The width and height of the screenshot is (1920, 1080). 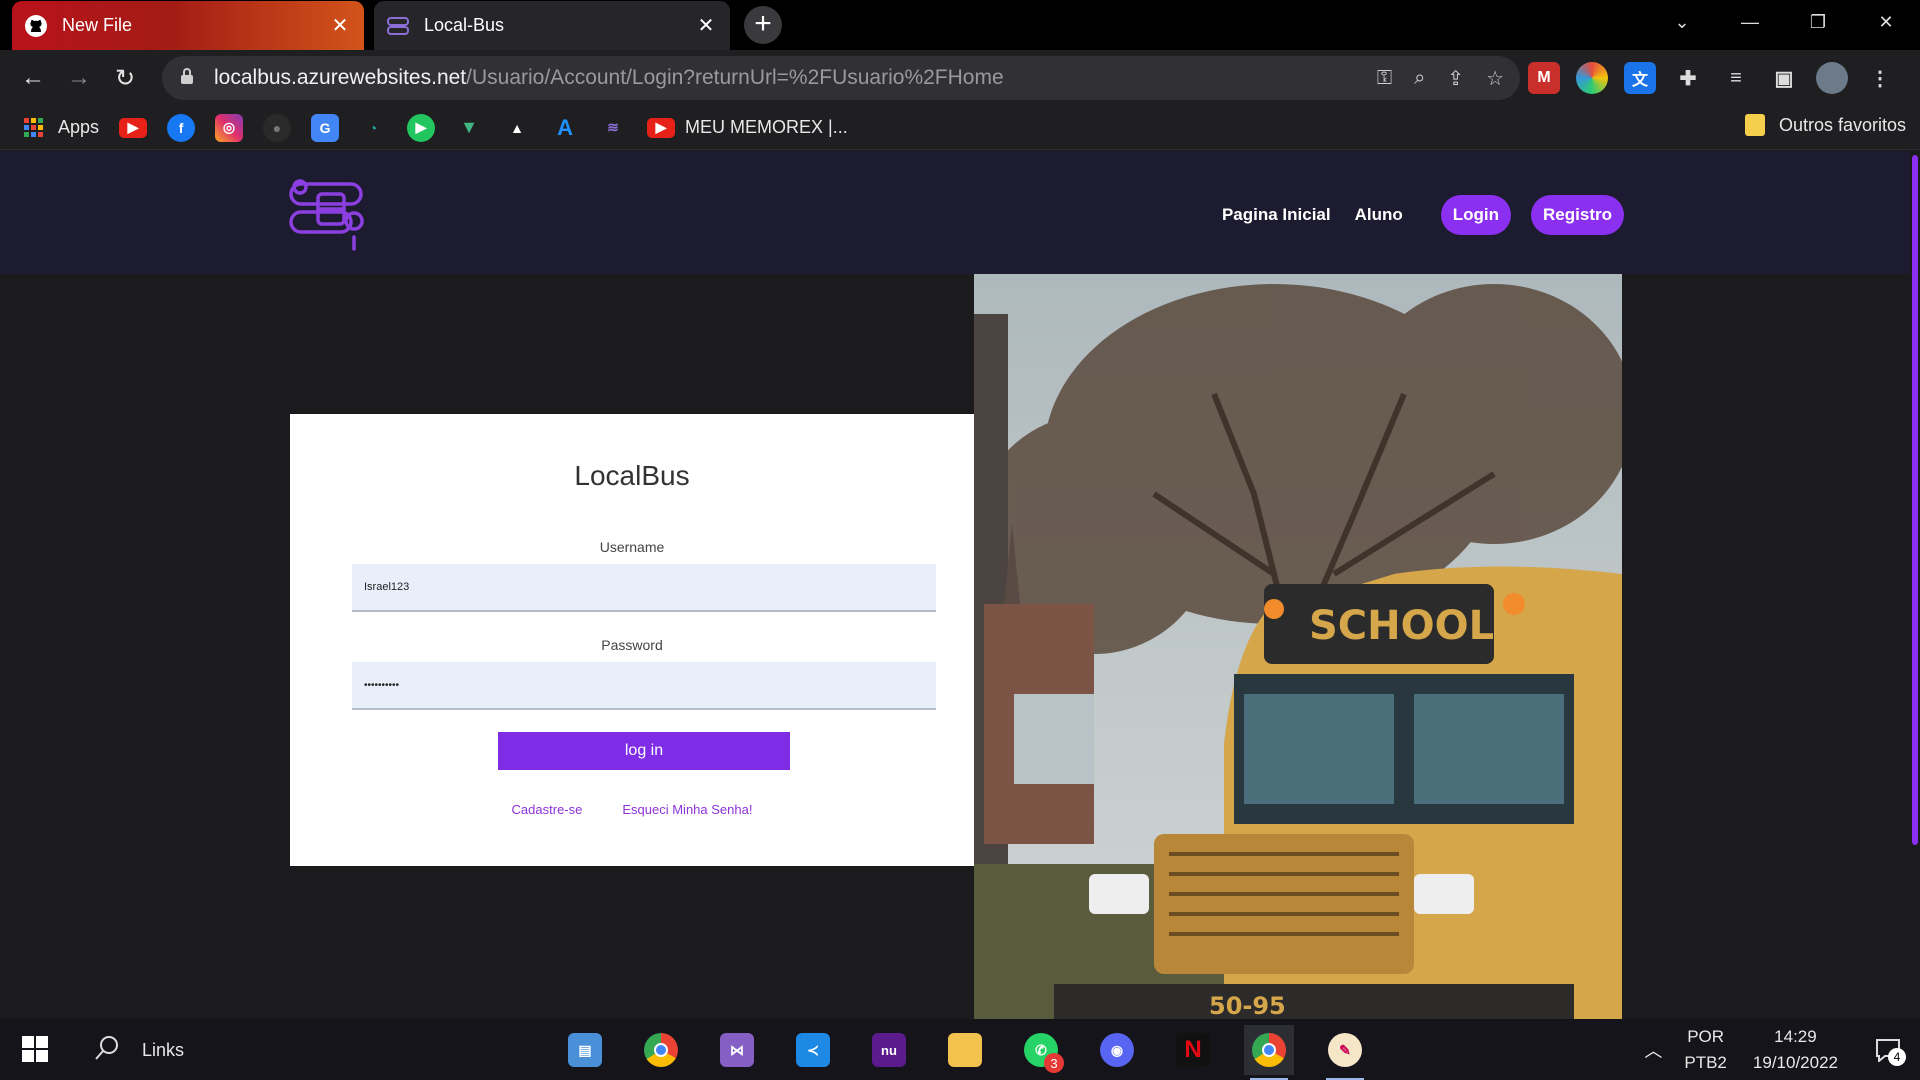 What do you see at coordinates (33, 78) in the screenshot?
I see `back-arrow-icon: ←` at bounding box center [33, 78].